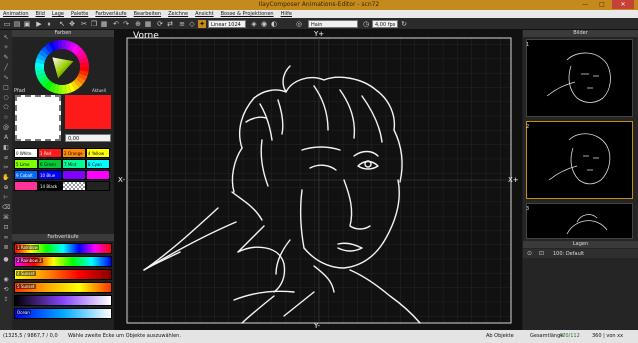 The image size is (638, 343). What do you see at coordinates (404, 24) in the screenshot?
I see `refresh-icon: ↻` at bounding box center [404, 24].